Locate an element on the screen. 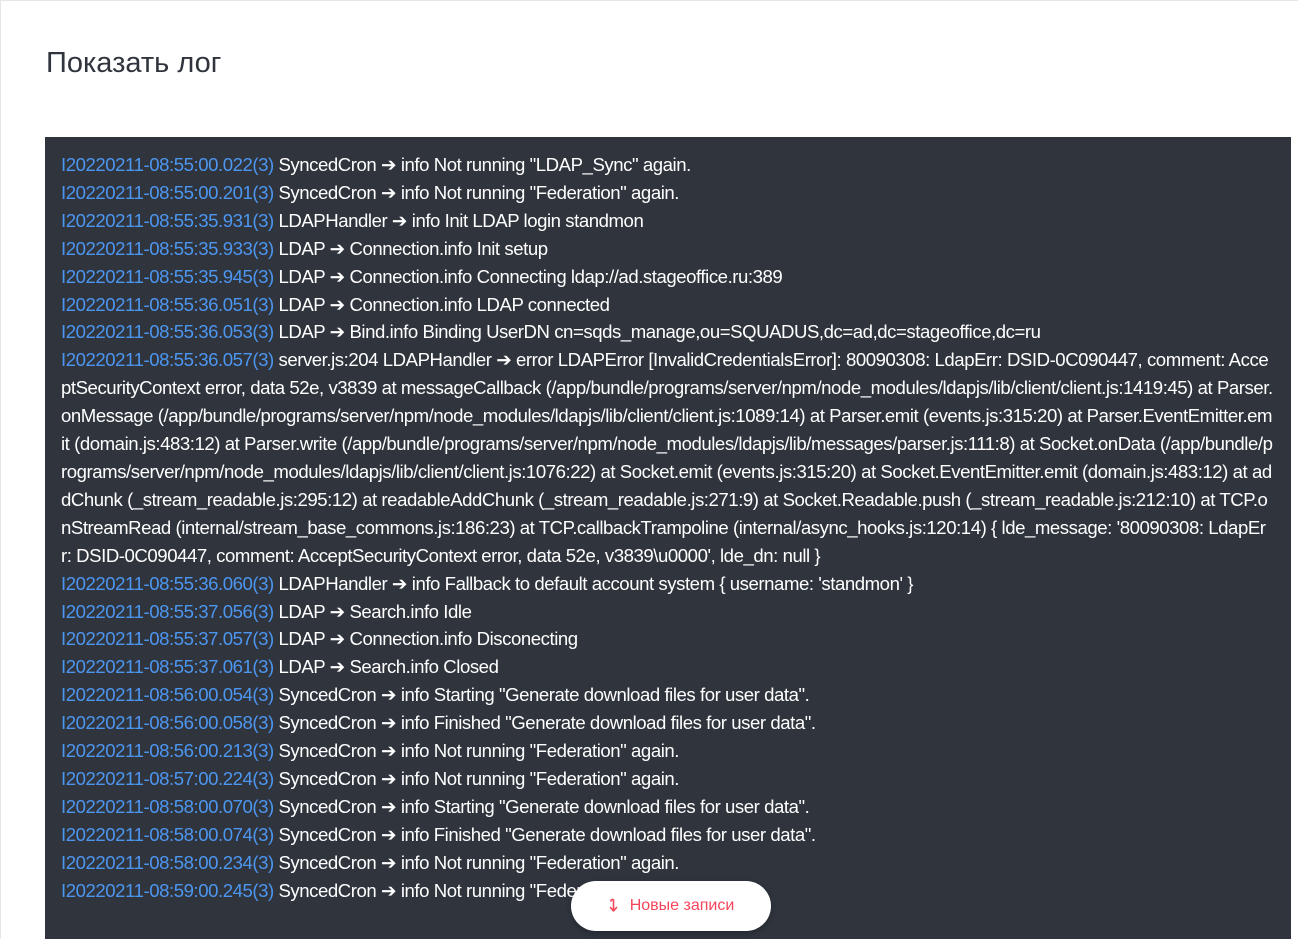 This screenshot has height=939, width=1298. log-timestamp: I20220211-08:59:00.245(3) is located at coordinates (167, 890).